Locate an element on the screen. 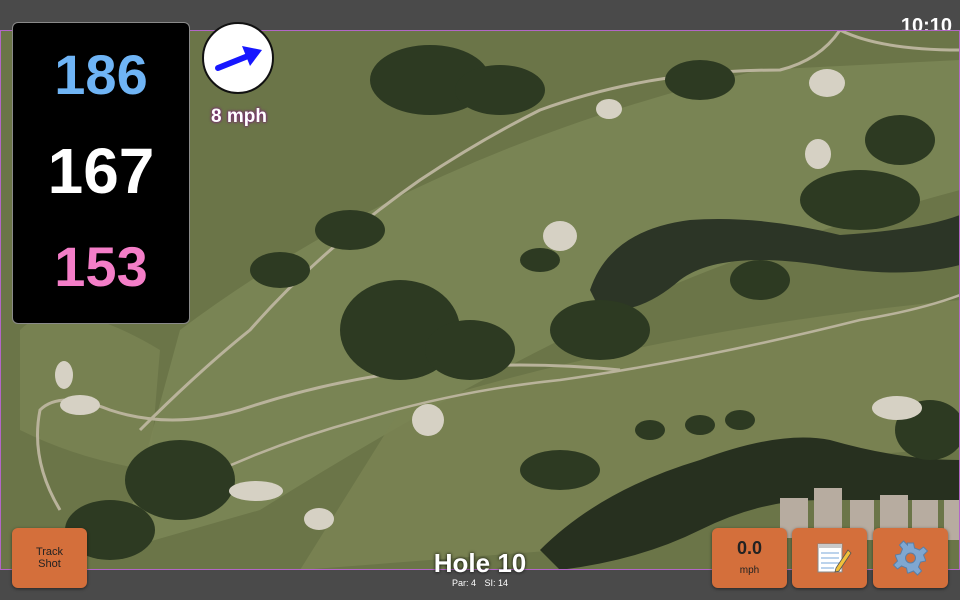 The image size is (960, 600). hole-title: Hole 10 is located at coordinates (480, 563).